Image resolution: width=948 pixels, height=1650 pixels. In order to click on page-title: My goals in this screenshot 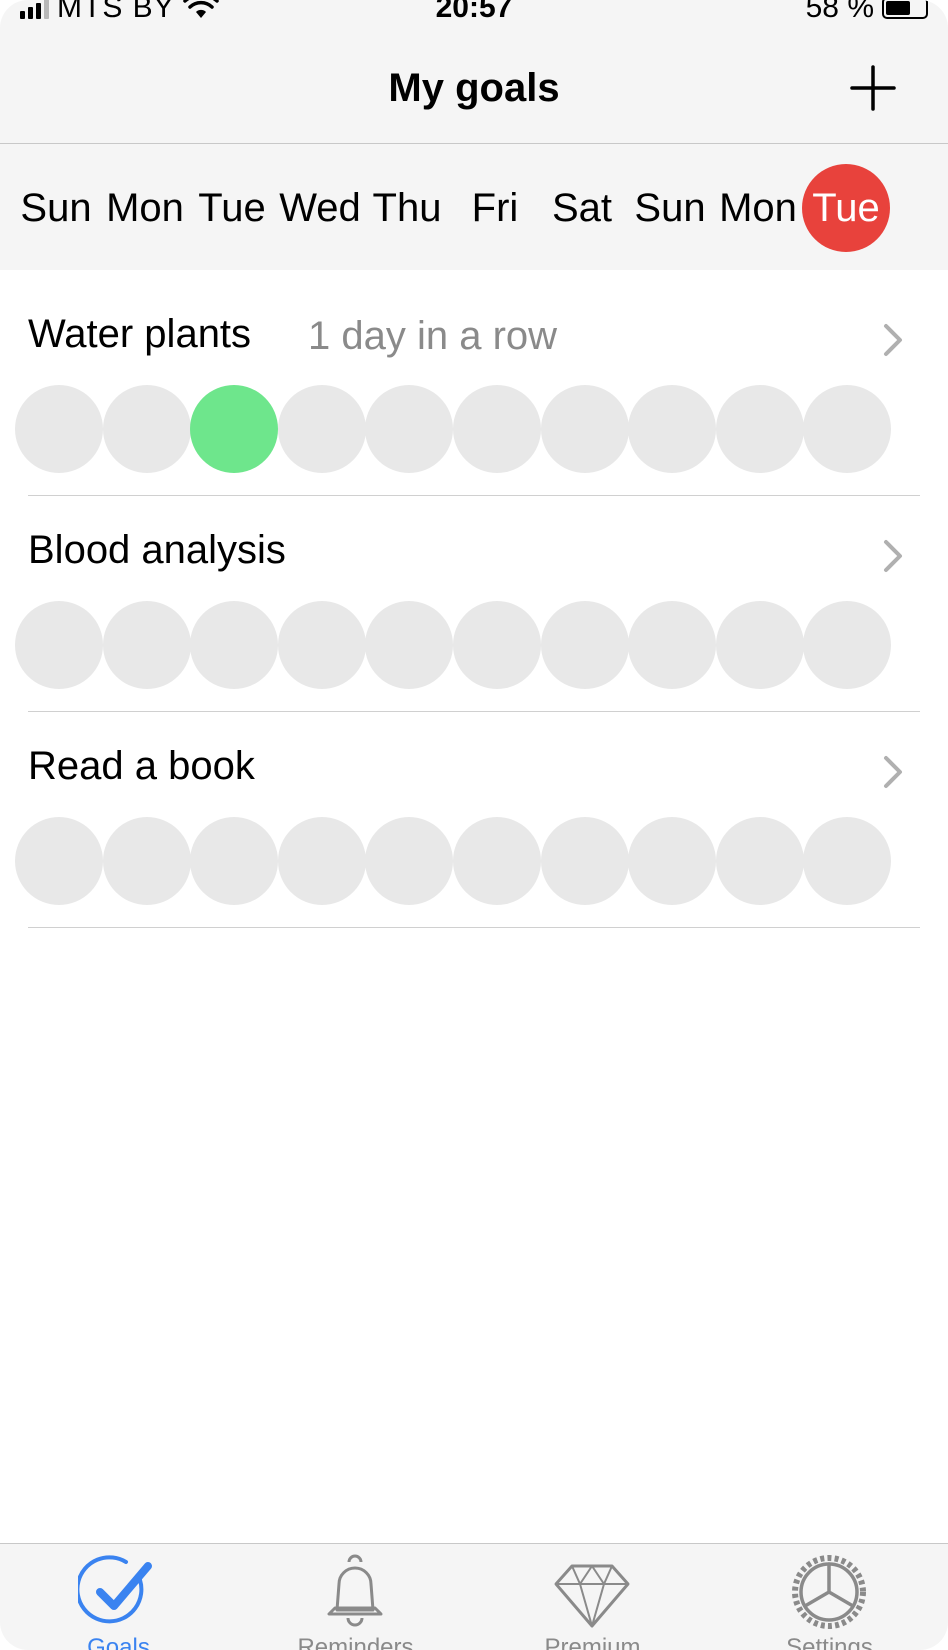, I will do `click(474, 88)`.